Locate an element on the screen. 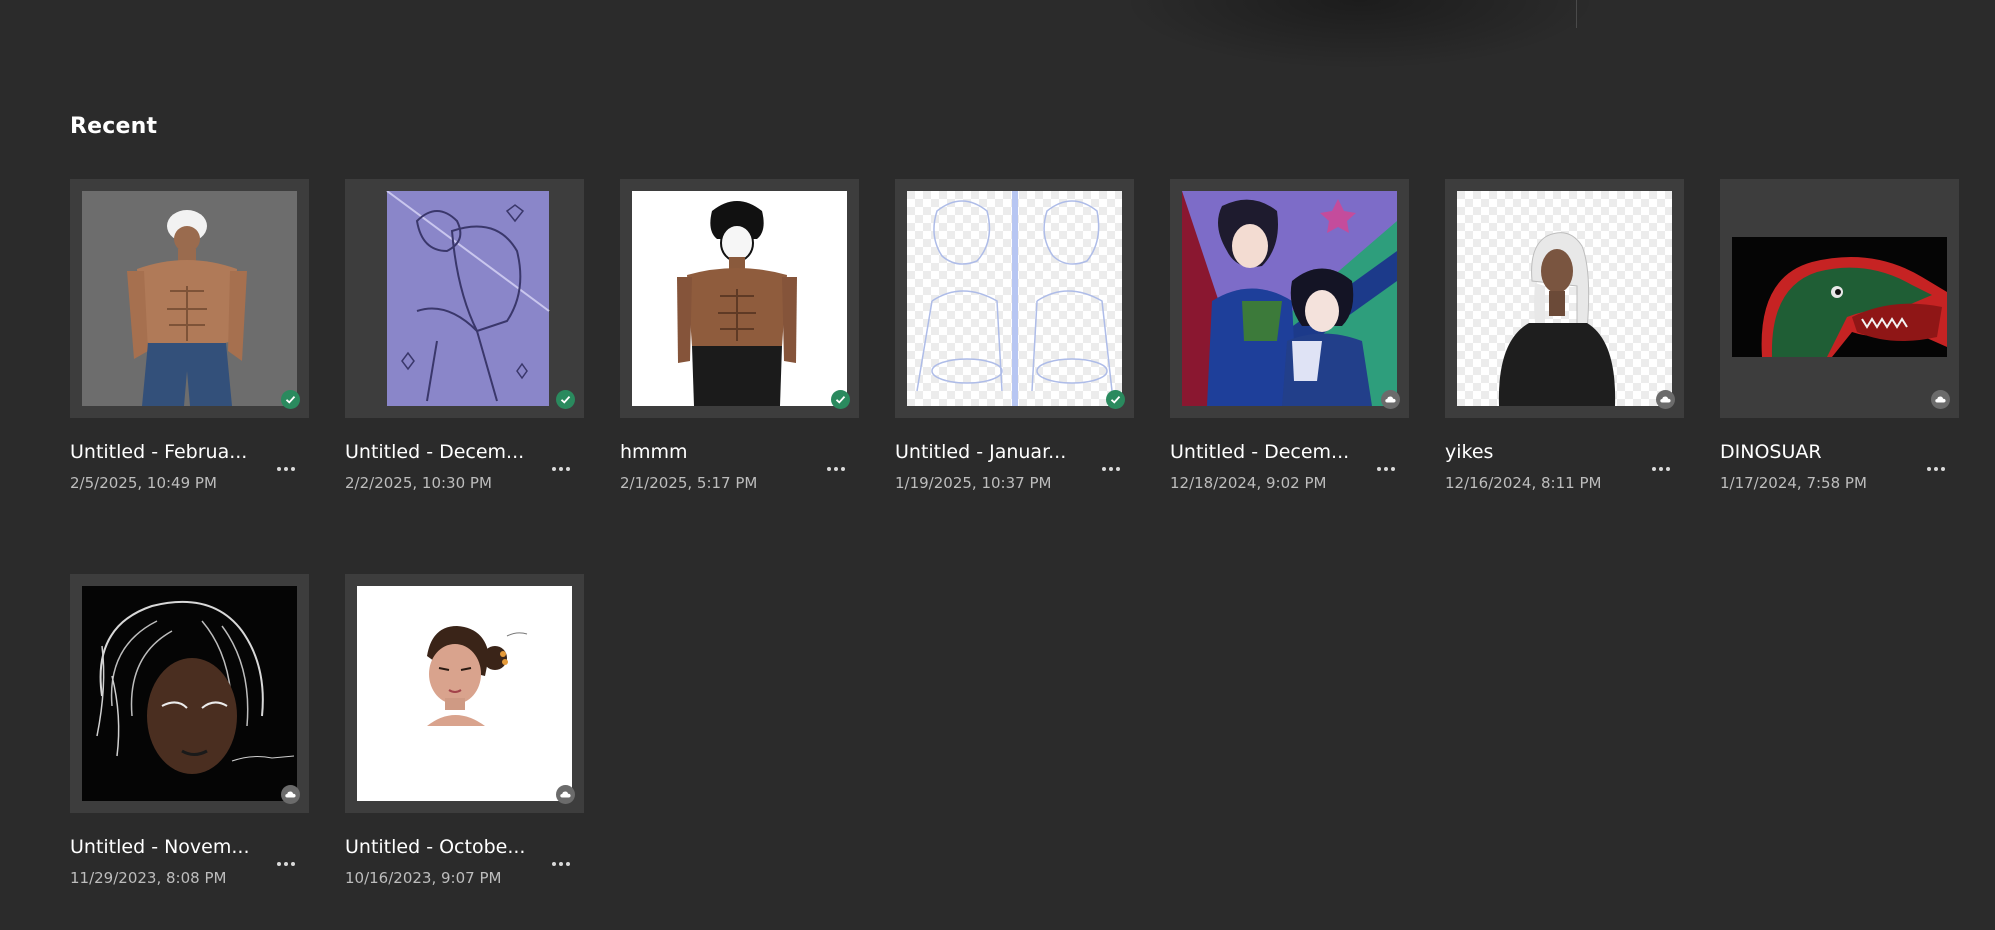 This screenshot has width=1995, height=930. file-date: 10/16/2023, 9:07 PM is located at coordinates (423, 878).